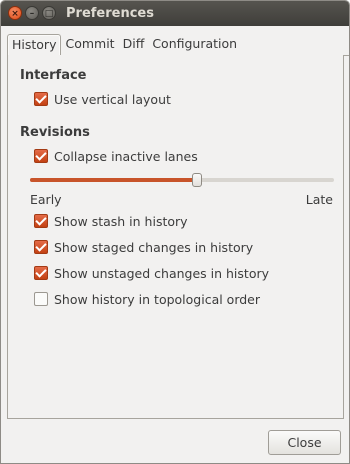  I want to click on use-vertical-layout-label: Use vertical layout, so click(112, 99).